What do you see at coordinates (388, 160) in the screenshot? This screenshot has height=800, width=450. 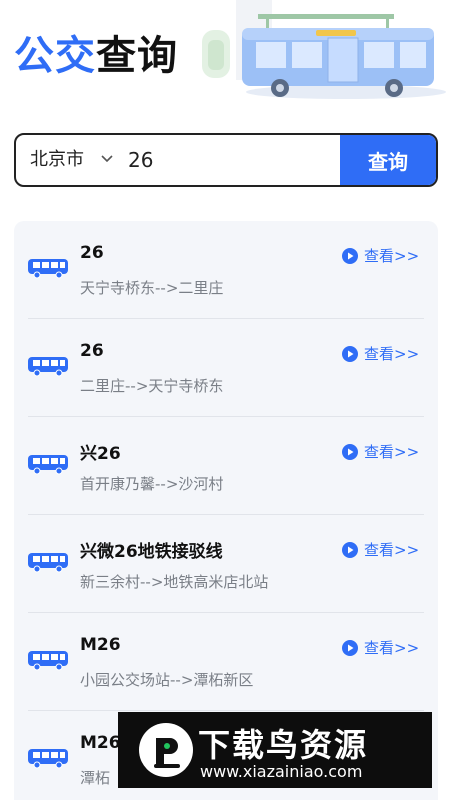 I see `search-button: 查询` at bounding box center [388, 160].